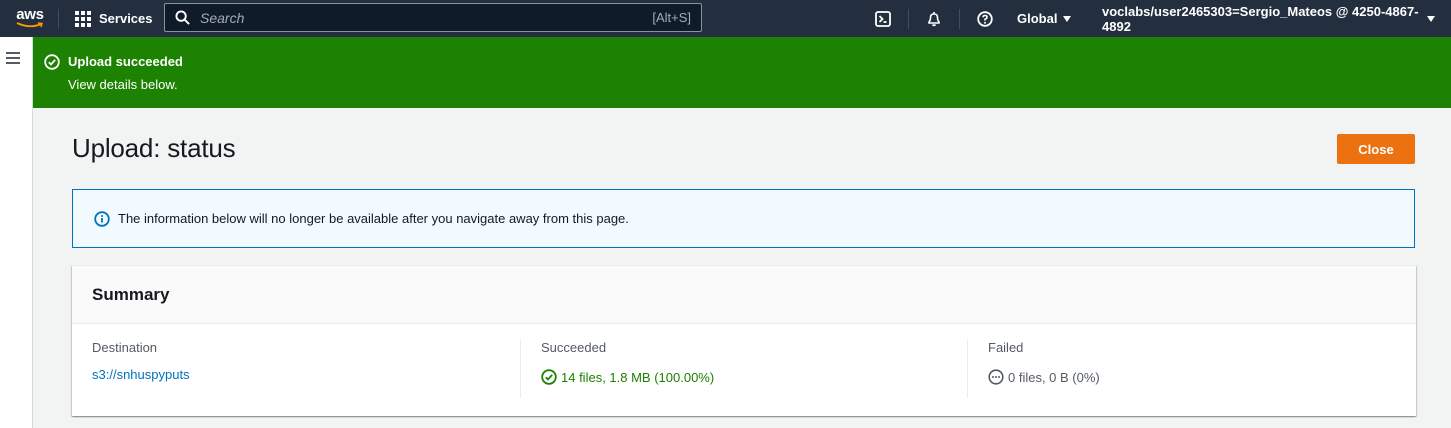  Describe the element at coordinates (154, 148) in the screenshot. I see `page-title: Upload: status` at that location.